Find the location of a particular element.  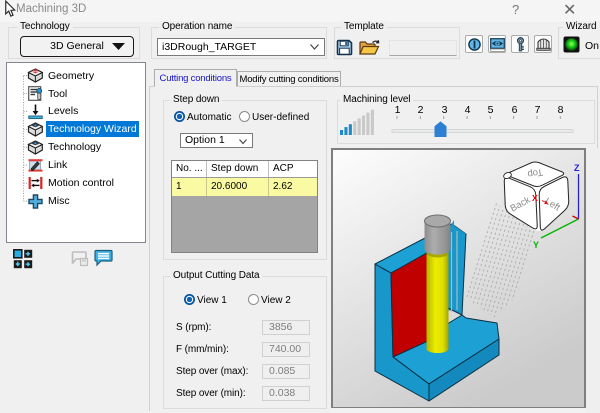

svg-text: X is located at coordinates (535, 198).